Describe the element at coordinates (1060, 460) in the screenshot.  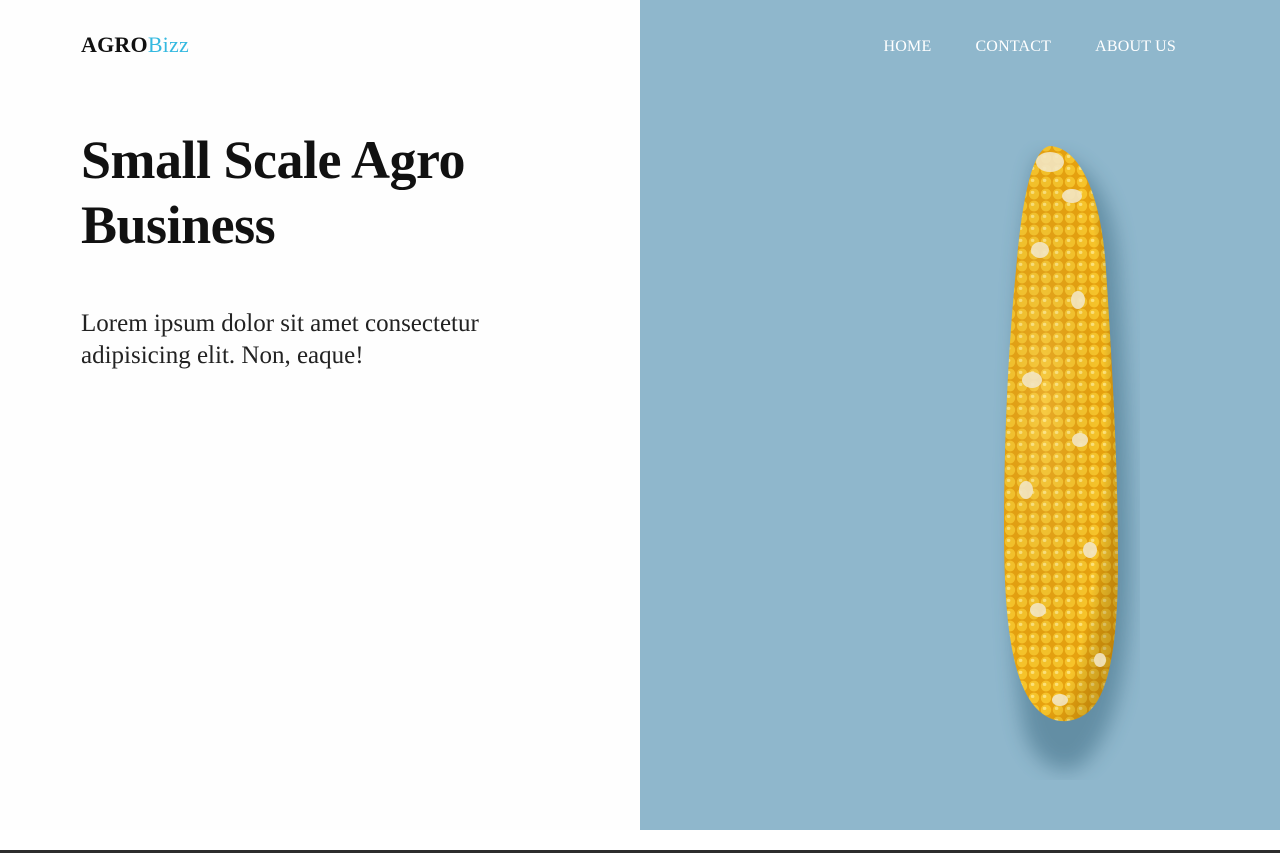
I see `corn-cob-icon` at that location.